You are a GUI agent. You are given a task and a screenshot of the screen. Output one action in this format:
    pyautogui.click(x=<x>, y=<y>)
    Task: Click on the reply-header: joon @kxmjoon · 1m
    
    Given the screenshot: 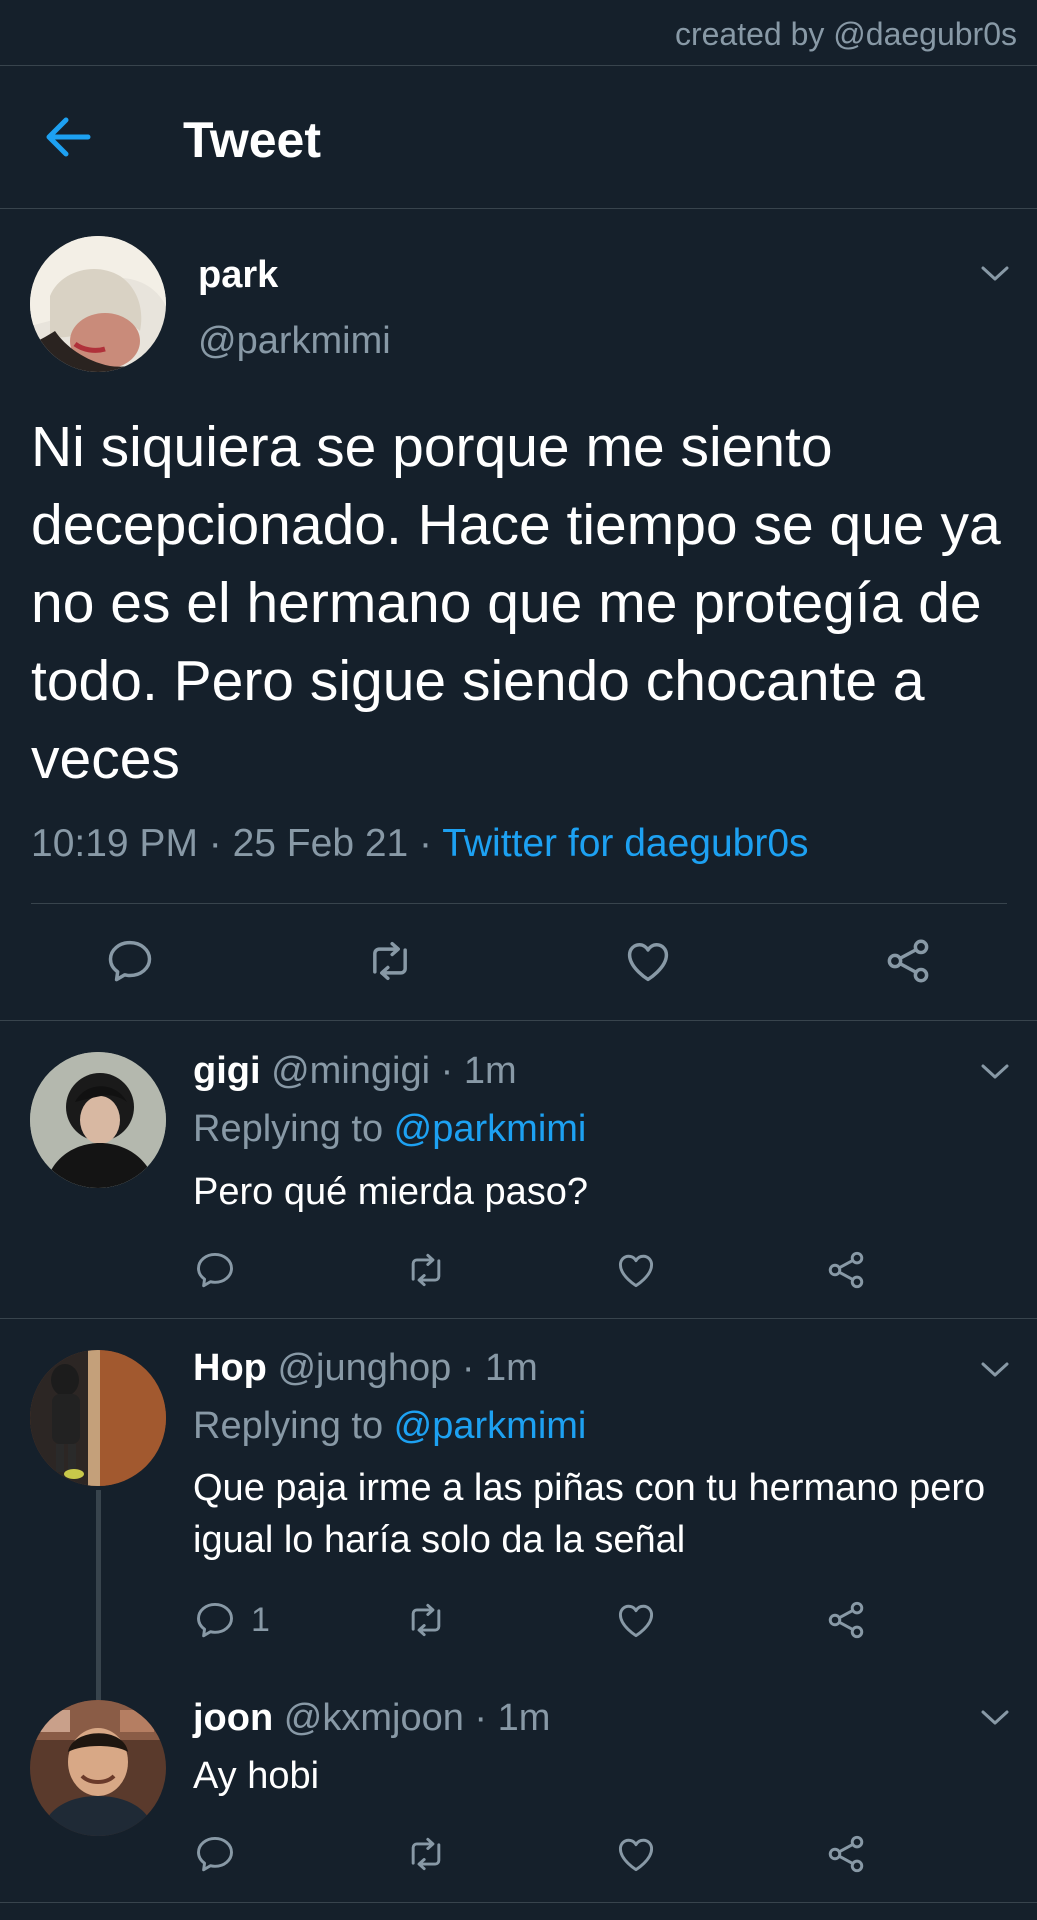 What is the action you would take?
    pyautogui.click(x=371, y=1718)
    